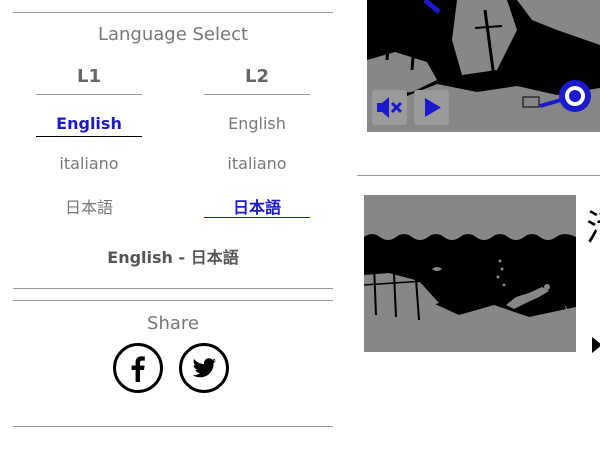 The height and width of the screenshot is (450, 600). What do you see at coordinates (204, 368) in the screenshot?
I see `twitter-icon` at bounding box center [204, 368].